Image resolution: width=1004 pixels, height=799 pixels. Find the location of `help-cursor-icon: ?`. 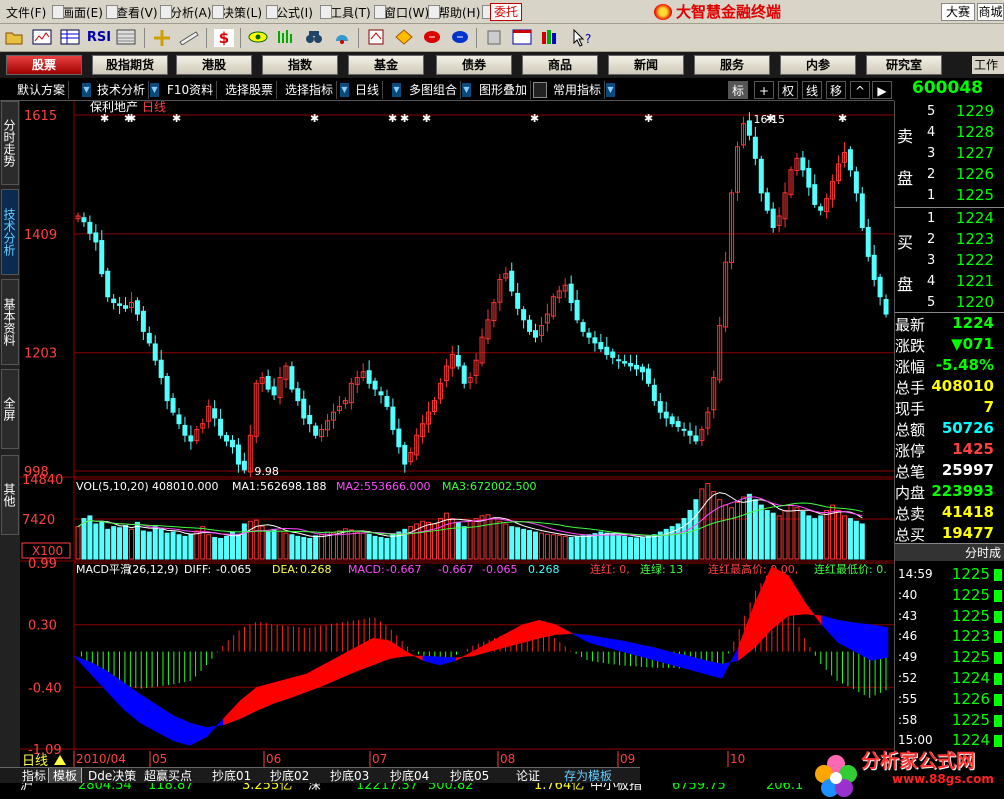

help-cursor-icon: ? is located at coordinates (582, 37).